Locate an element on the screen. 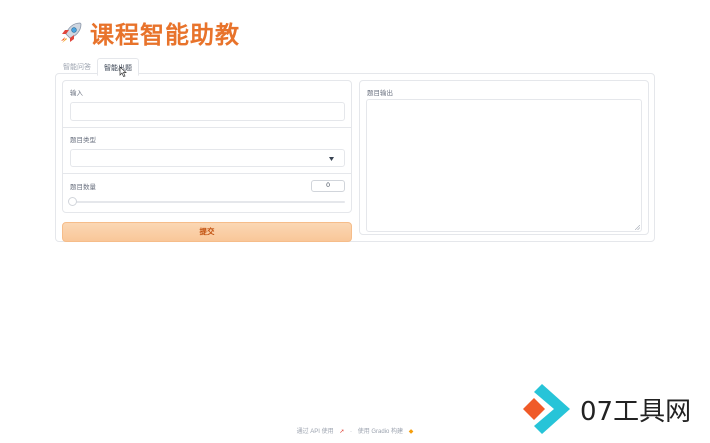 This screenshot has width=710, height=443. gradio-link: 使用 Gradio 构建 is located at coordinates (380, 432).